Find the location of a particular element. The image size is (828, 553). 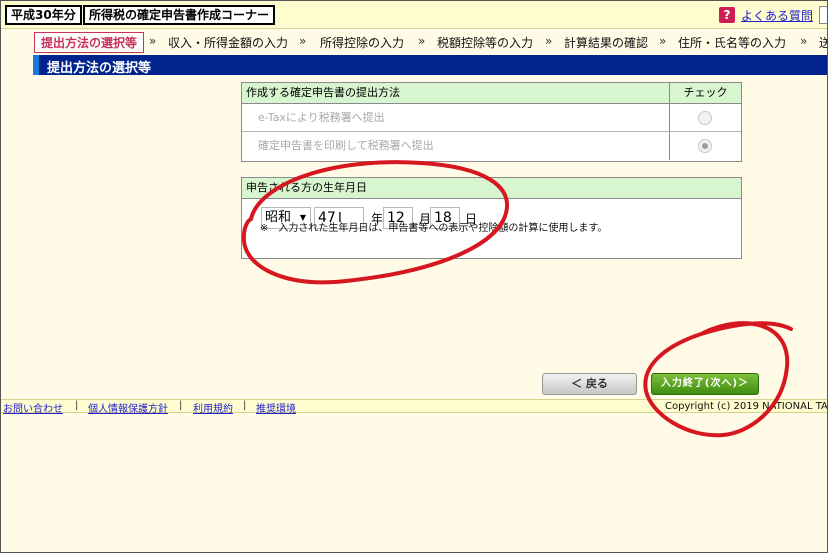

step-tax-credit-input: 税額控除等の入力 is located at coordinates (485, 42).